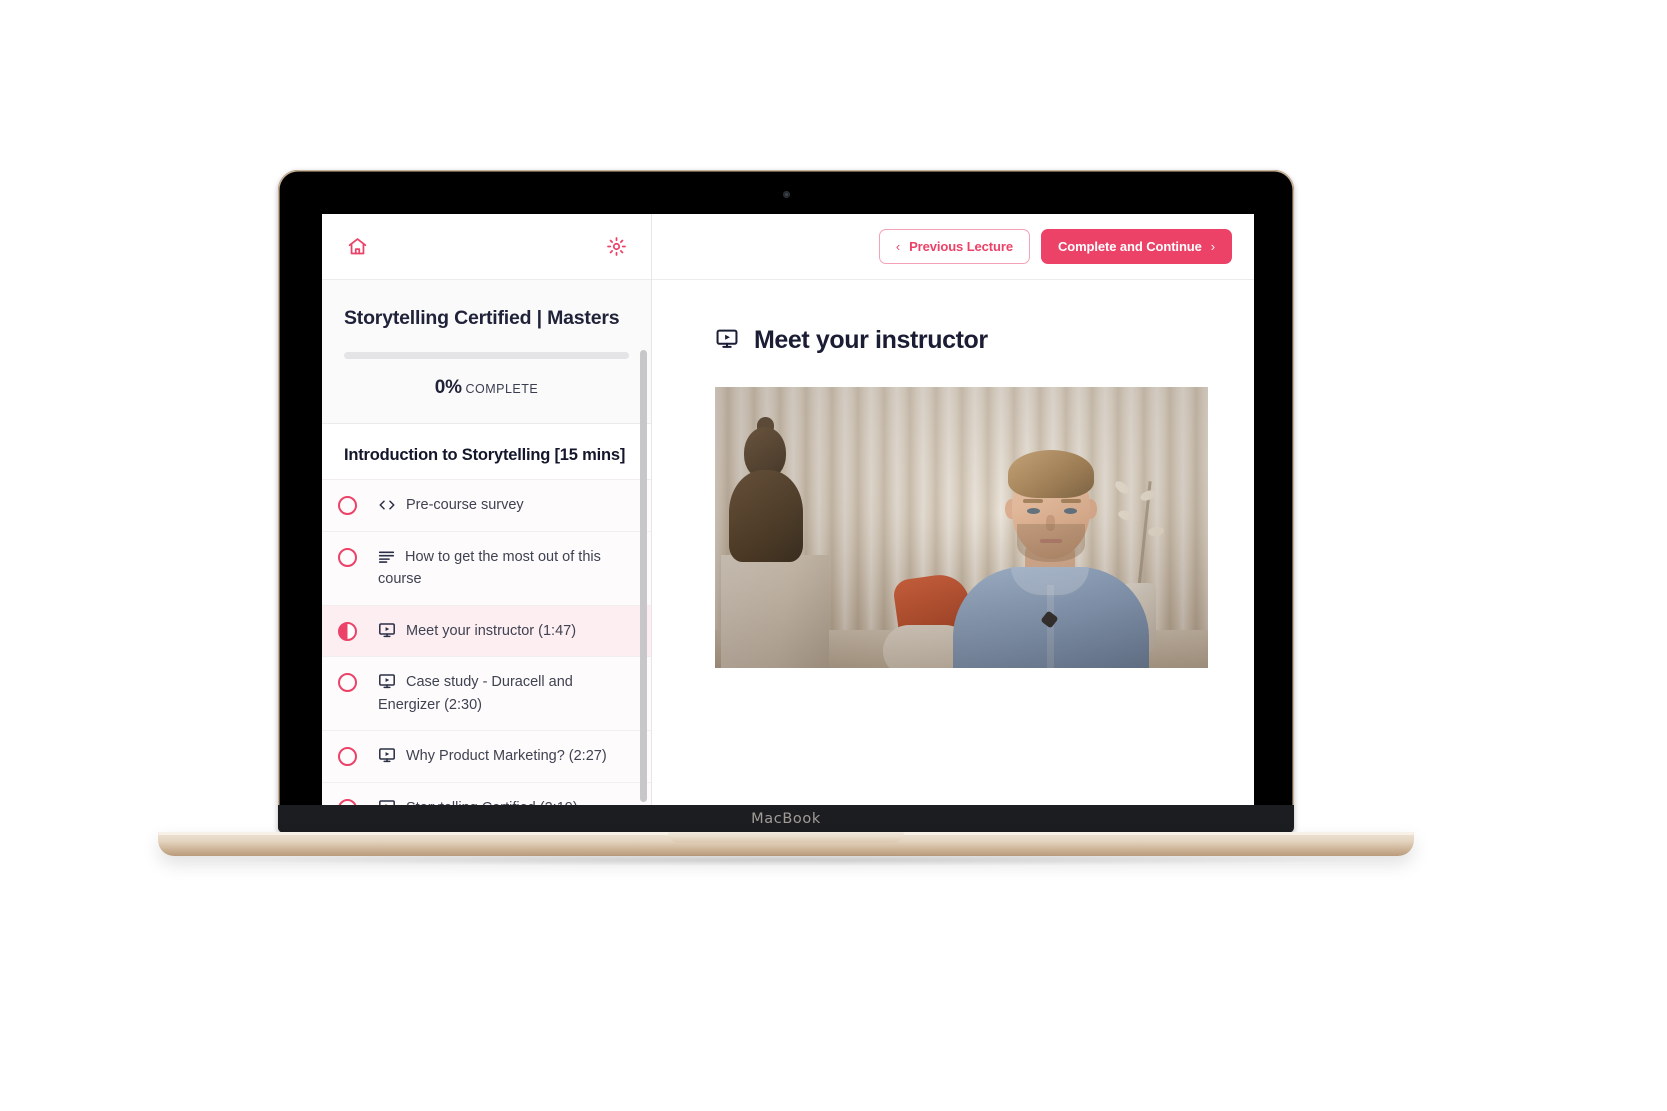 This screenshot has width=1667, height=1111. Describe the element at coordinates (347, 631) in the screenshot. I see `status-circle-in-progress-icon` at that location.